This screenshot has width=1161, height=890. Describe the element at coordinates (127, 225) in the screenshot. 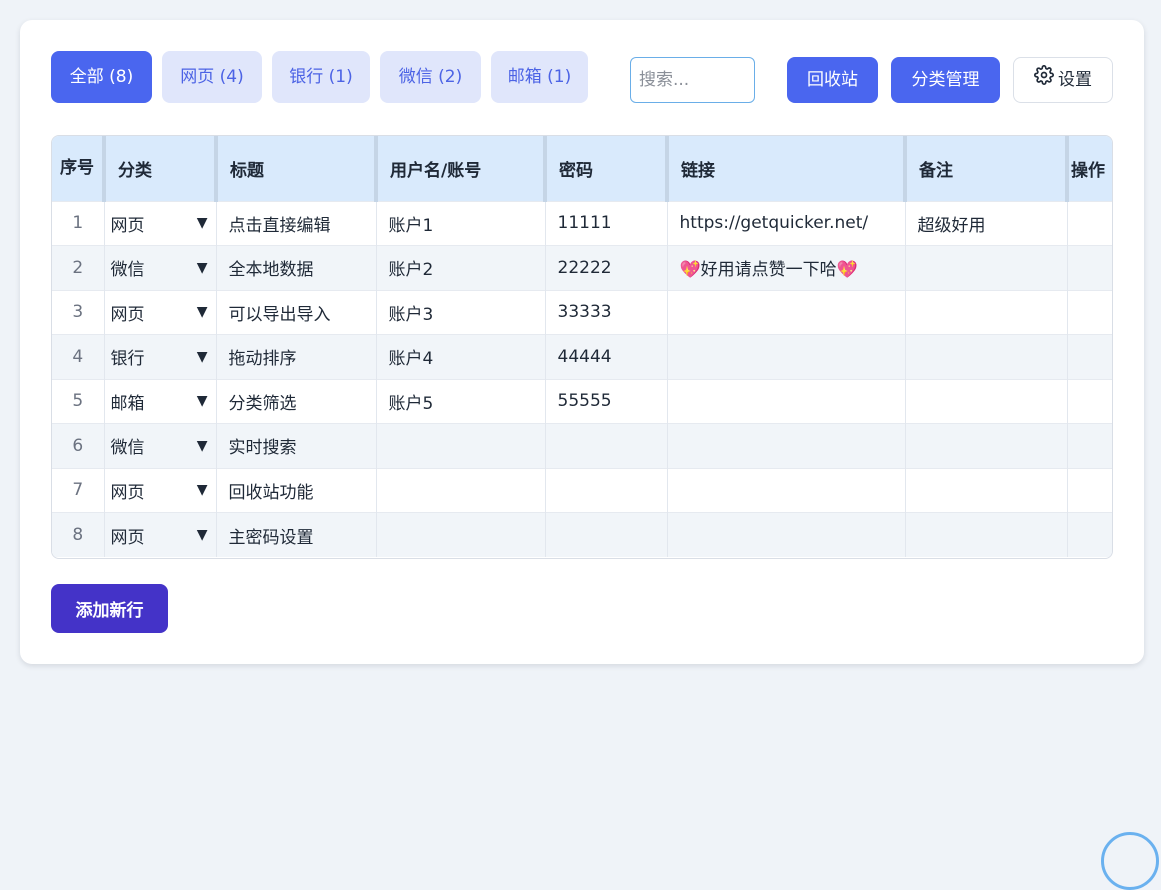

I see `category-value: 网页` at that location.